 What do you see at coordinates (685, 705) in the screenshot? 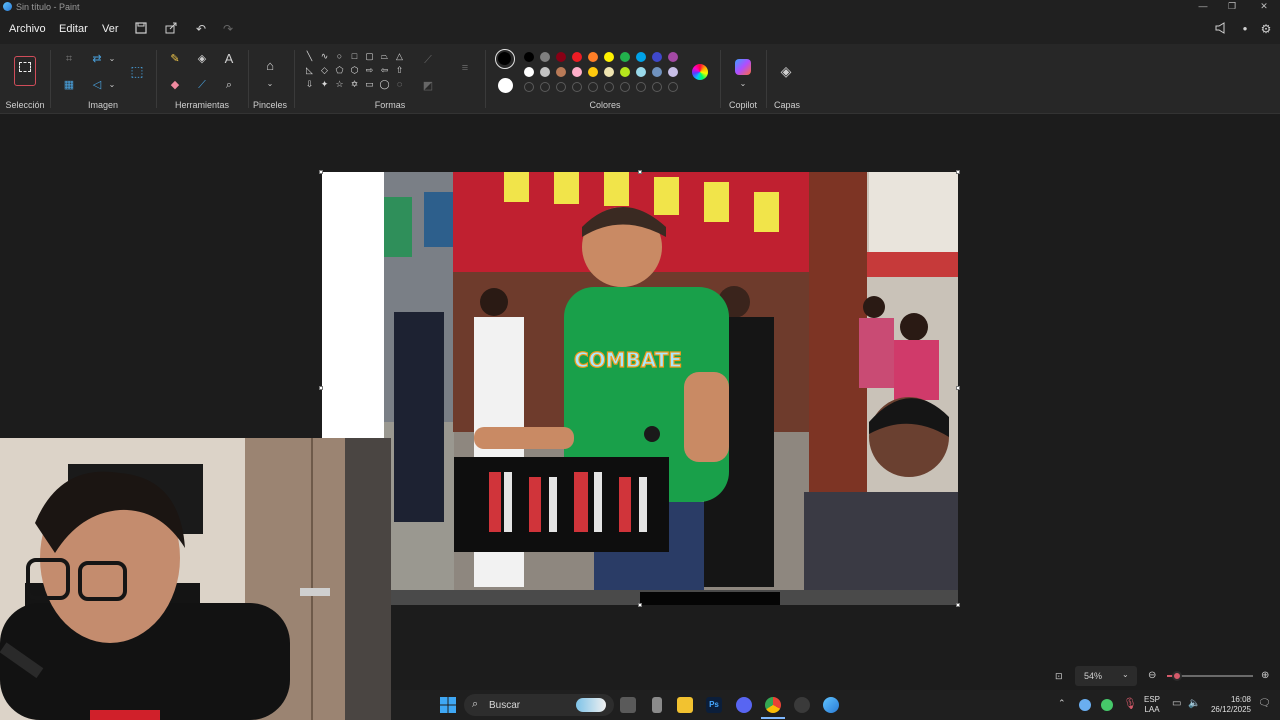
I see `file-explorer-icon` at bounding box center [685, 705].